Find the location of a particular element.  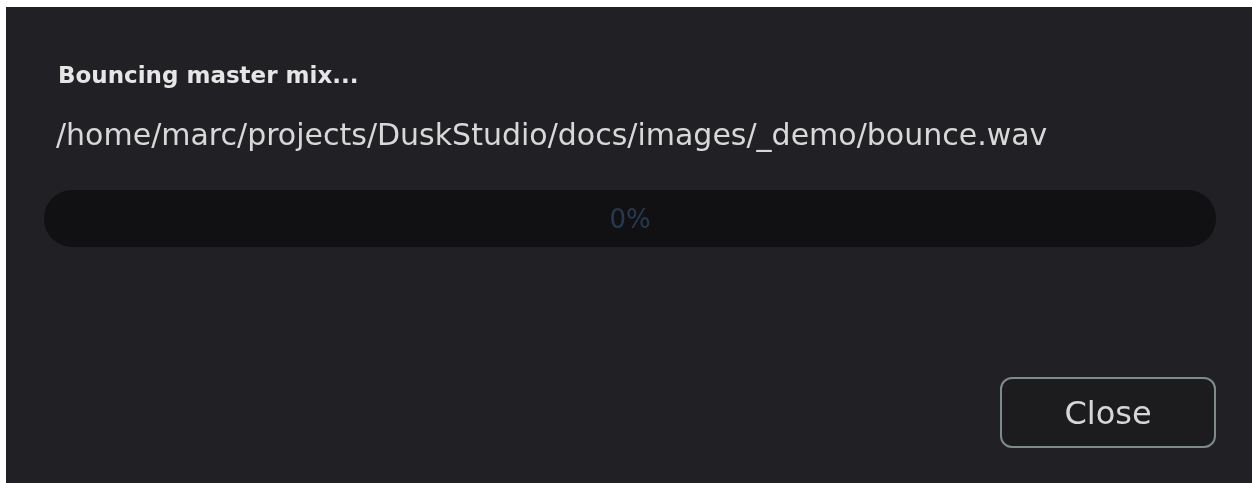

close-button: Close is located at coordinates (1108, 412).